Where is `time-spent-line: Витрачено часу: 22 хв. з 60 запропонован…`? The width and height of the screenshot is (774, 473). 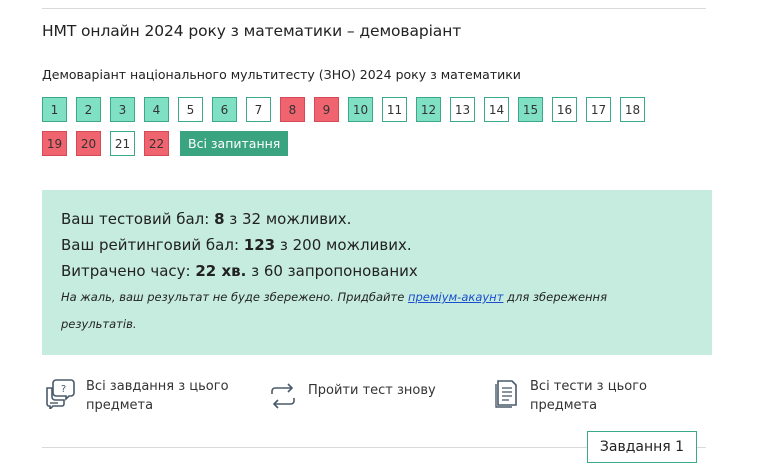 time-spent-line: Витрачено часу: 22 хв. з 60 запропонован… is located at coordinates (239, 271).